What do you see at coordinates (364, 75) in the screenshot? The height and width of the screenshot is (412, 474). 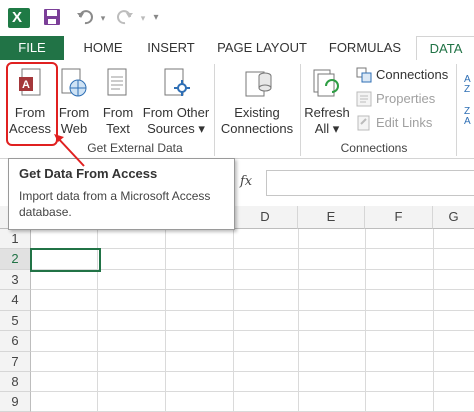 I see `connections-icon` at bounding box center [364, 75].